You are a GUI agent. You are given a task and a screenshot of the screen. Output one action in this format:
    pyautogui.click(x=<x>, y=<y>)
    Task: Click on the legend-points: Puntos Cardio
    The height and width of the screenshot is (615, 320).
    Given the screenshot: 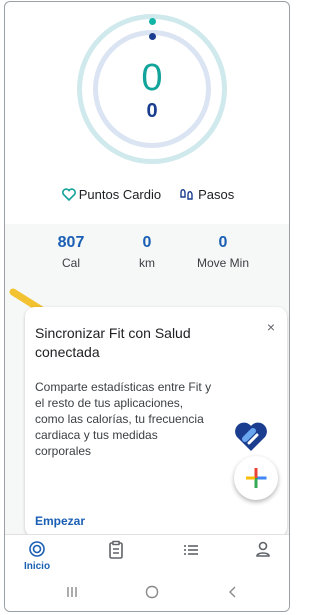 What is the action you would take?
    pyautogui.click(x=111, y=194)
    